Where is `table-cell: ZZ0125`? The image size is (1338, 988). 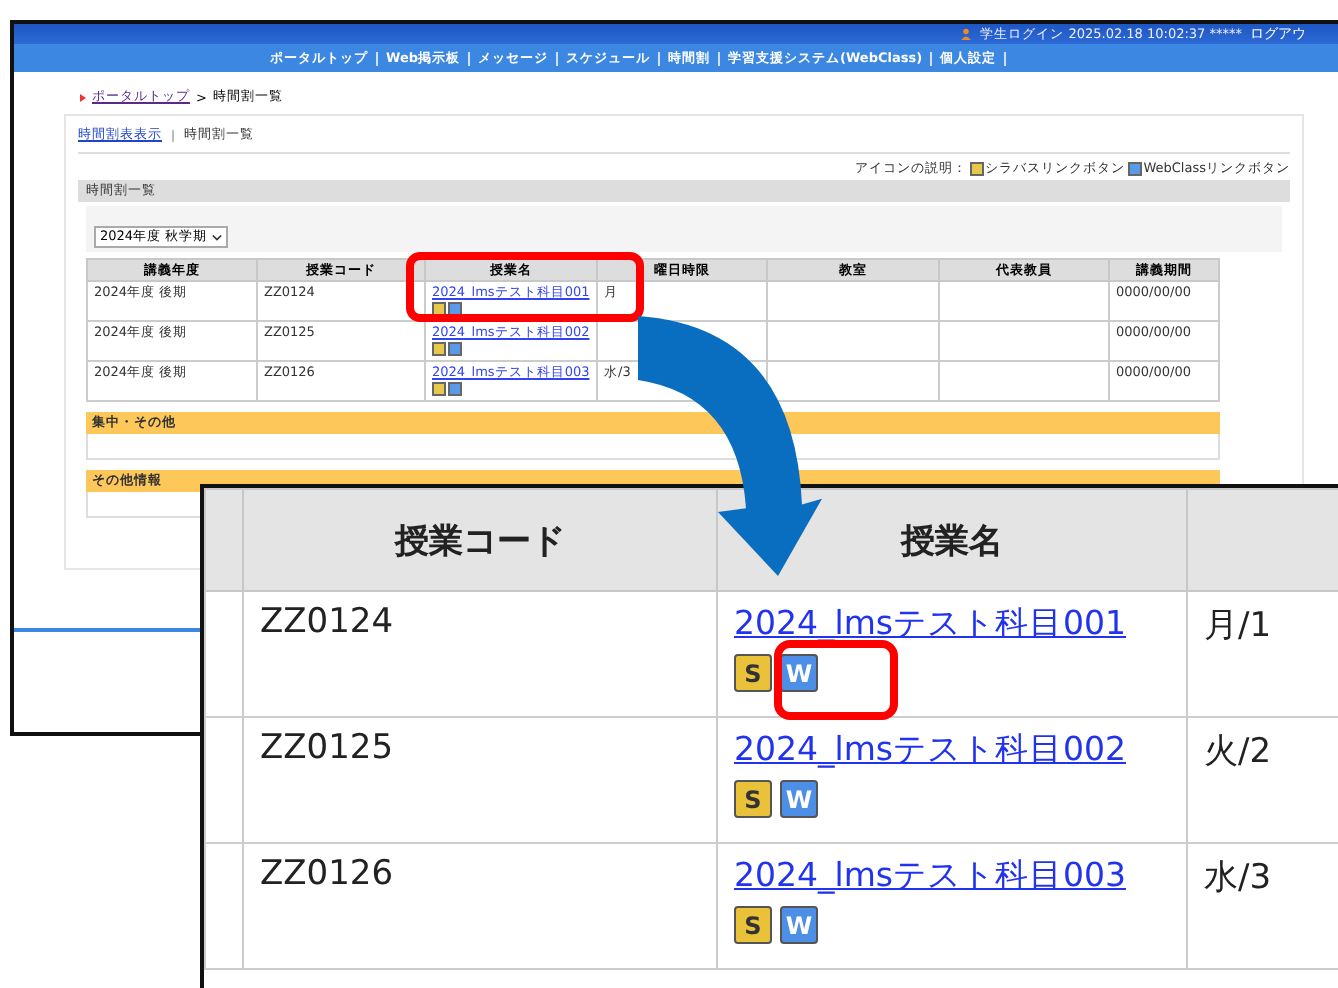
table-cell: ZZ0125 is located at coordinates (480, 780).